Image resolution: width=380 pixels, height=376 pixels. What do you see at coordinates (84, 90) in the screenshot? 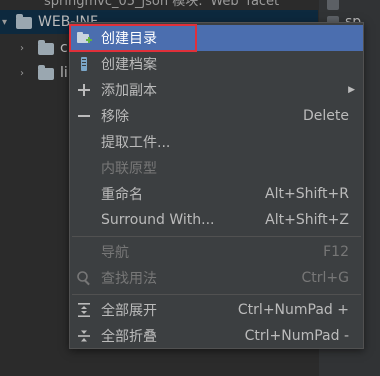
I see `plus-icon` at bounding box center [84, 90].